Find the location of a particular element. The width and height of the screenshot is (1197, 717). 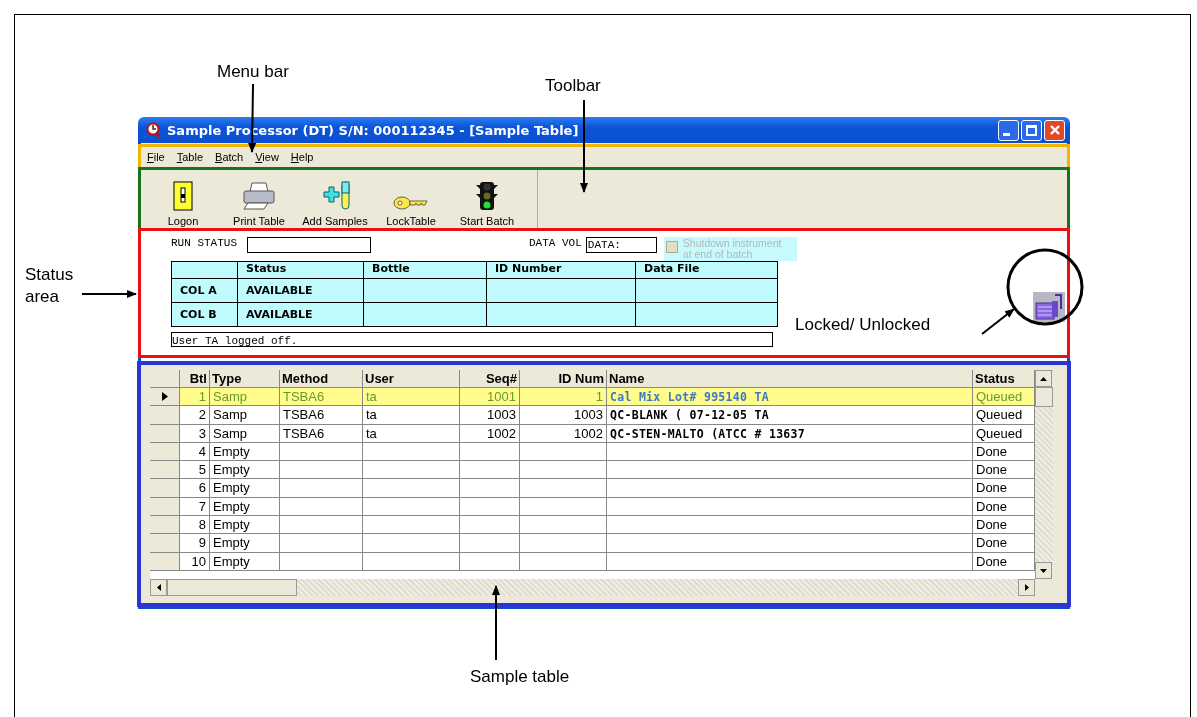

name-cell: QC-STEN-MALTO (ATCC # 13637 is located at coordinates (790, 433).